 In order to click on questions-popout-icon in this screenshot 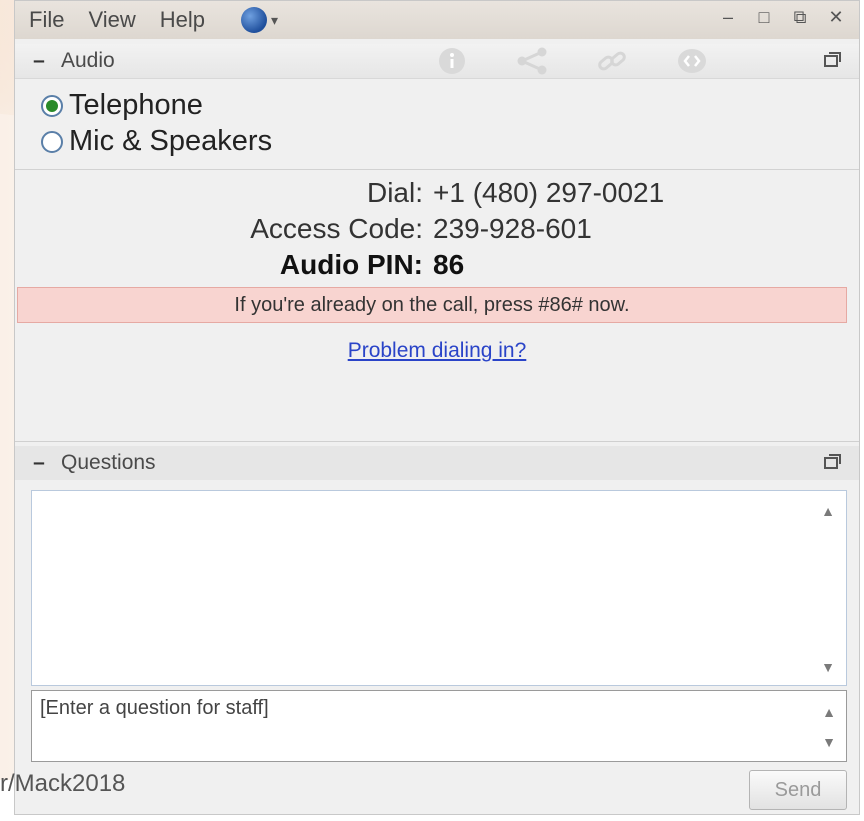, I will do `click(833, 462)`.